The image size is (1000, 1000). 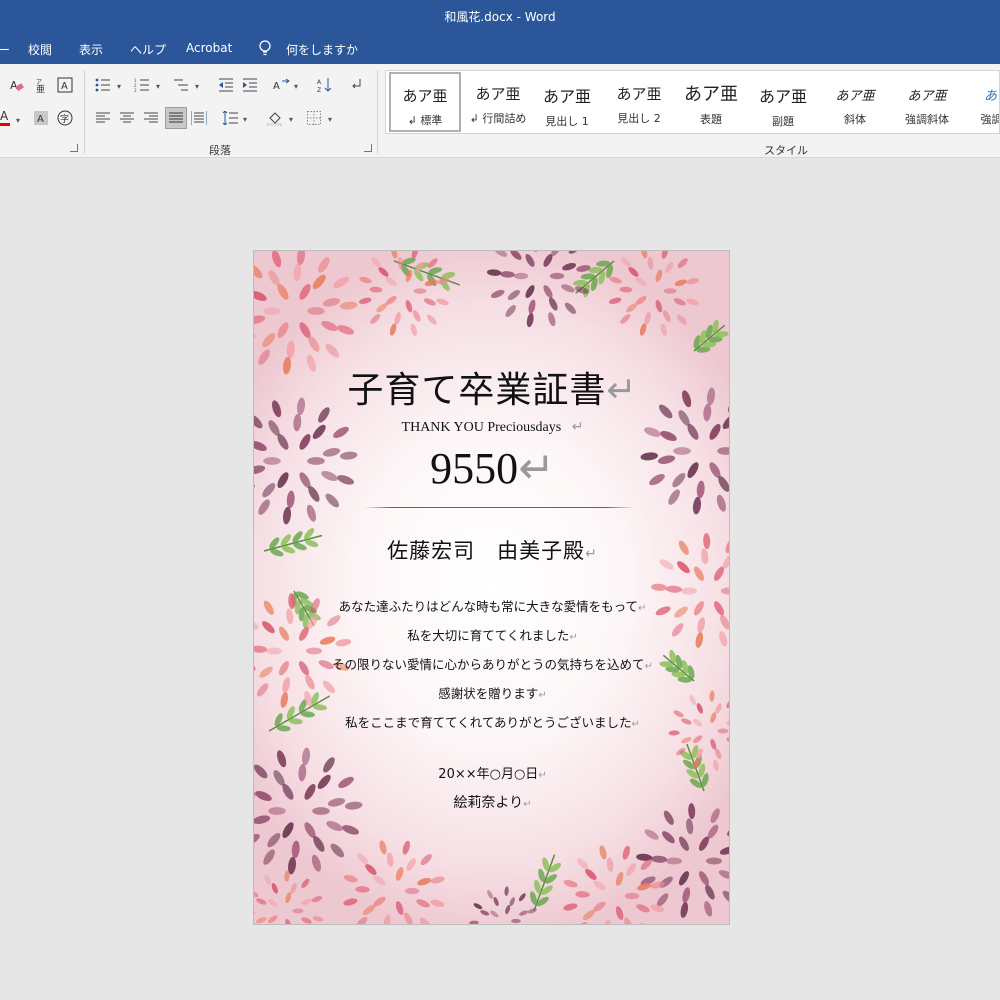 What do you see at coordinates (491, 802) in the screenshot?
I see `signature-line: 絵莉奈より↵` at bounding box center [491, 802].